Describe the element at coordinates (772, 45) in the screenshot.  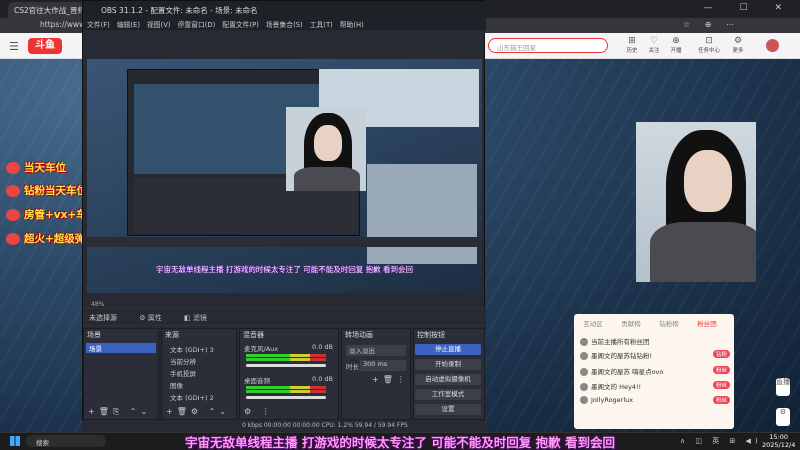
I see `user-avatar` at that location.